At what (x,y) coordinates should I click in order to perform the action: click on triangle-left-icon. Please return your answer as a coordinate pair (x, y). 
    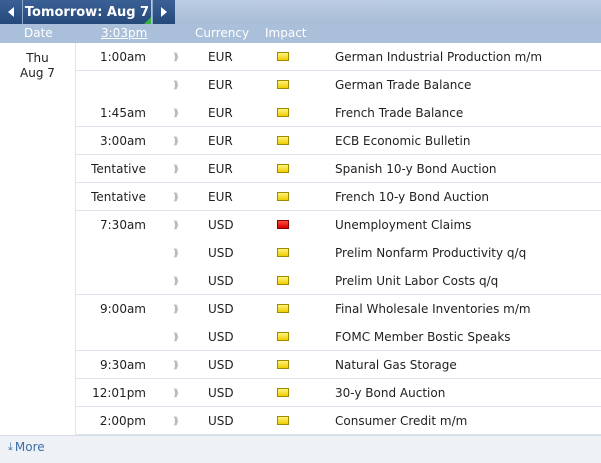
    Looking at the image, I should click on (11, 12).